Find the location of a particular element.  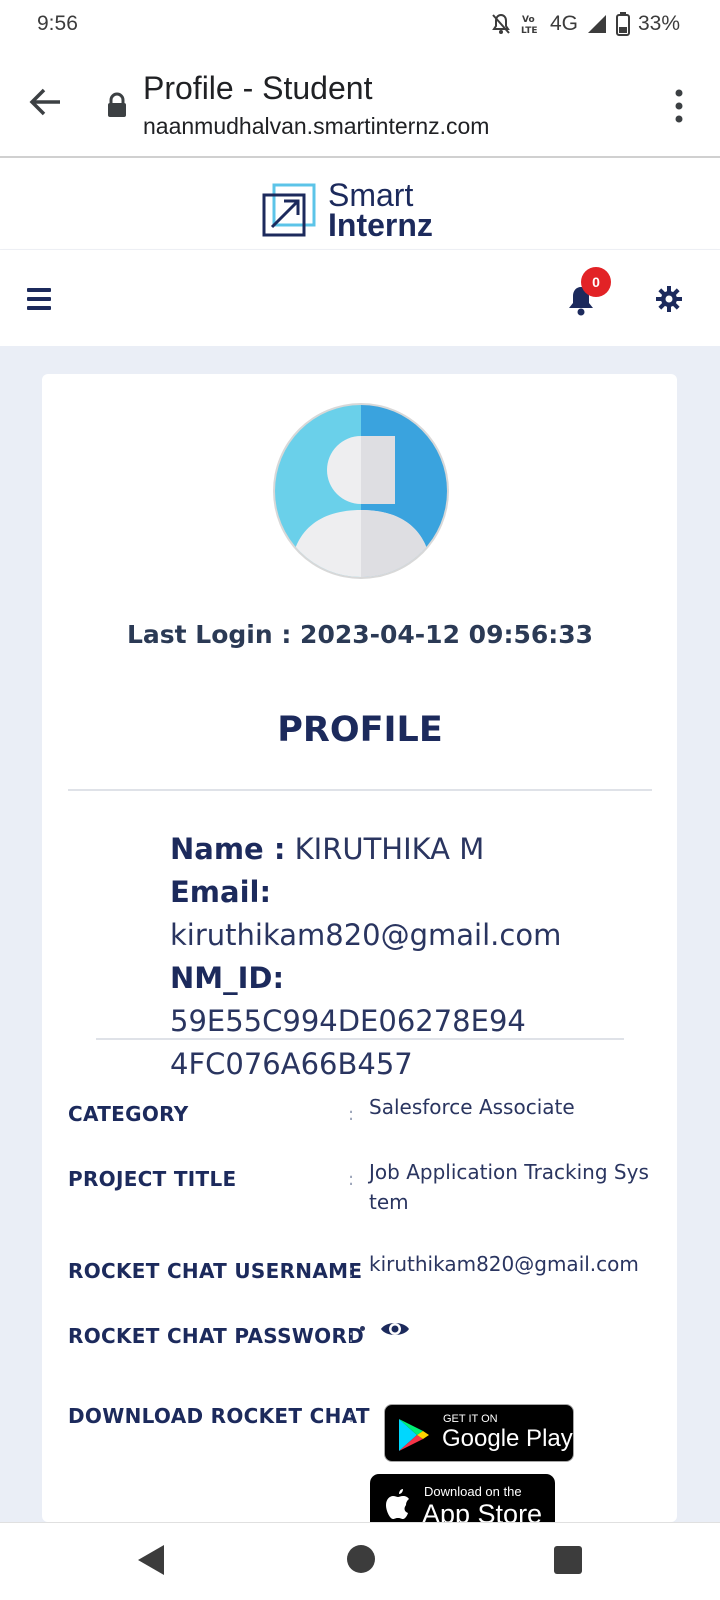

hamburger-menu-icon is located at coordinates (39, 299).